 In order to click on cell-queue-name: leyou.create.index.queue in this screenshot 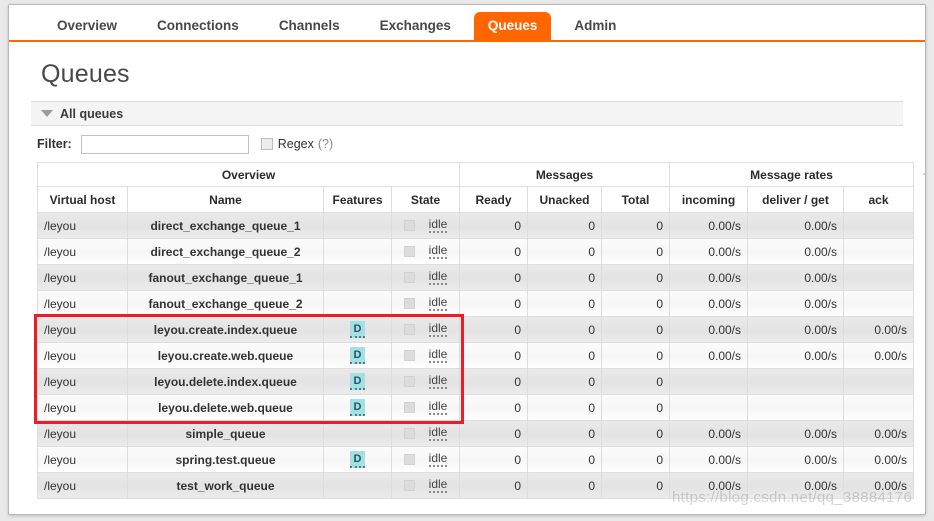, I will do `click(225, 329)`.